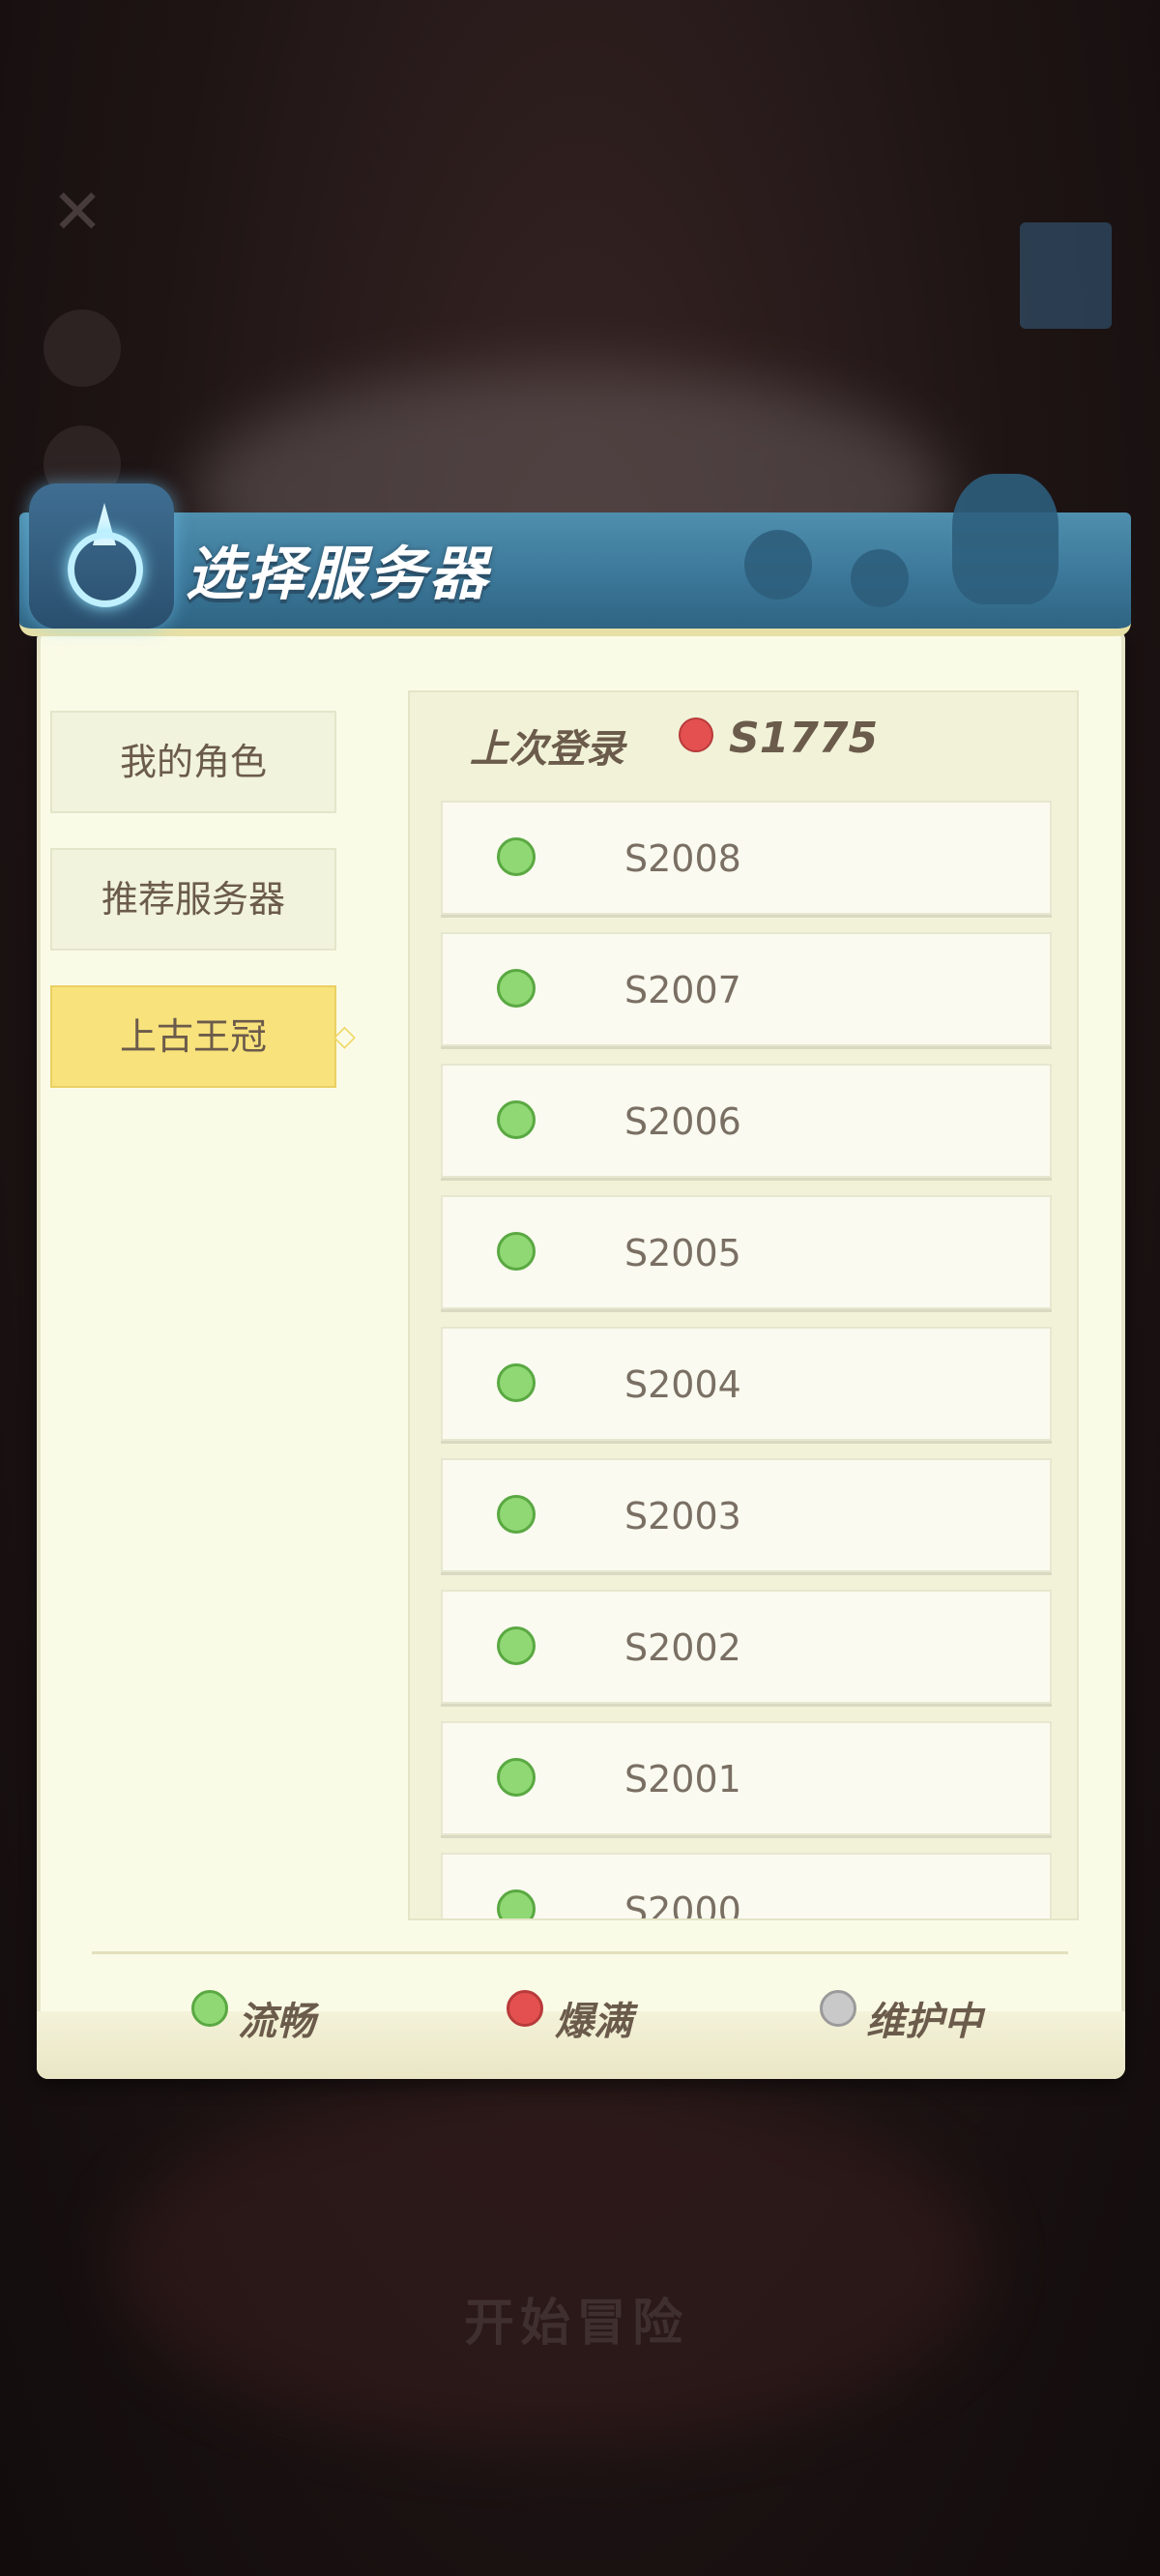 This screenshot has height=2576, width=1160. Describe the element at coordinates (747, 858) in the screenshot. I see `server-row: S2008` at that location.